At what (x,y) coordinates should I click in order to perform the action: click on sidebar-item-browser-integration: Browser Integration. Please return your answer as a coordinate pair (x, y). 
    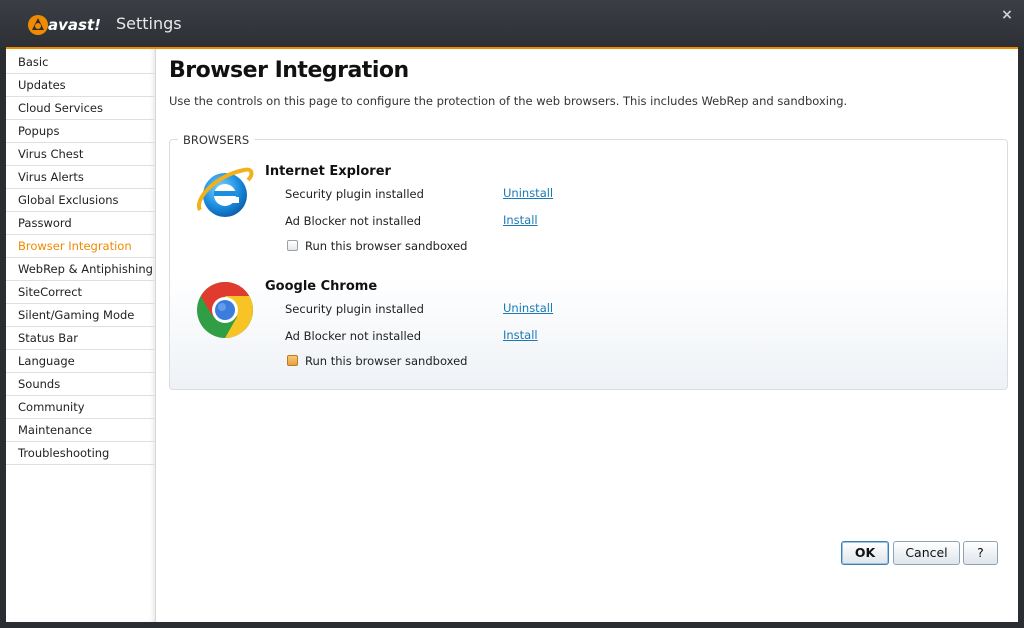
    Looking at the image, I should click on (80, 246).